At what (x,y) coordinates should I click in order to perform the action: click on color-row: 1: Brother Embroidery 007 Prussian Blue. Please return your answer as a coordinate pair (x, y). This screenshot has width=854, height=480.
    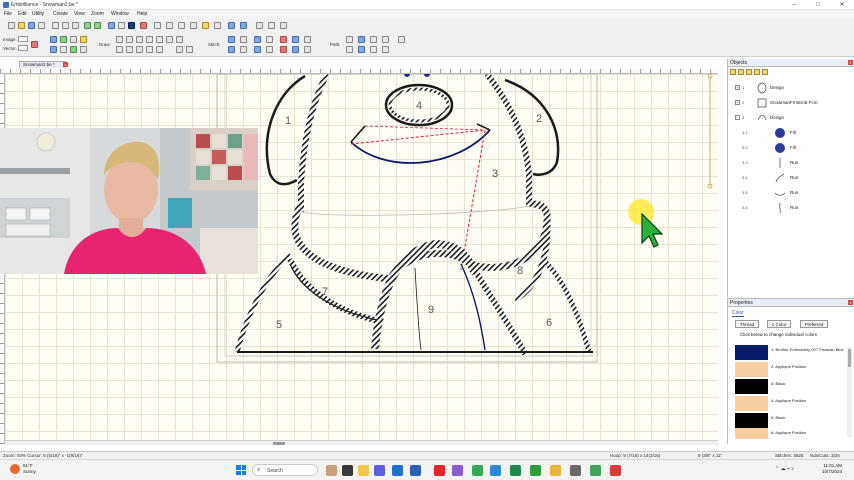
    Looking at the image, I should click on (790, 352).